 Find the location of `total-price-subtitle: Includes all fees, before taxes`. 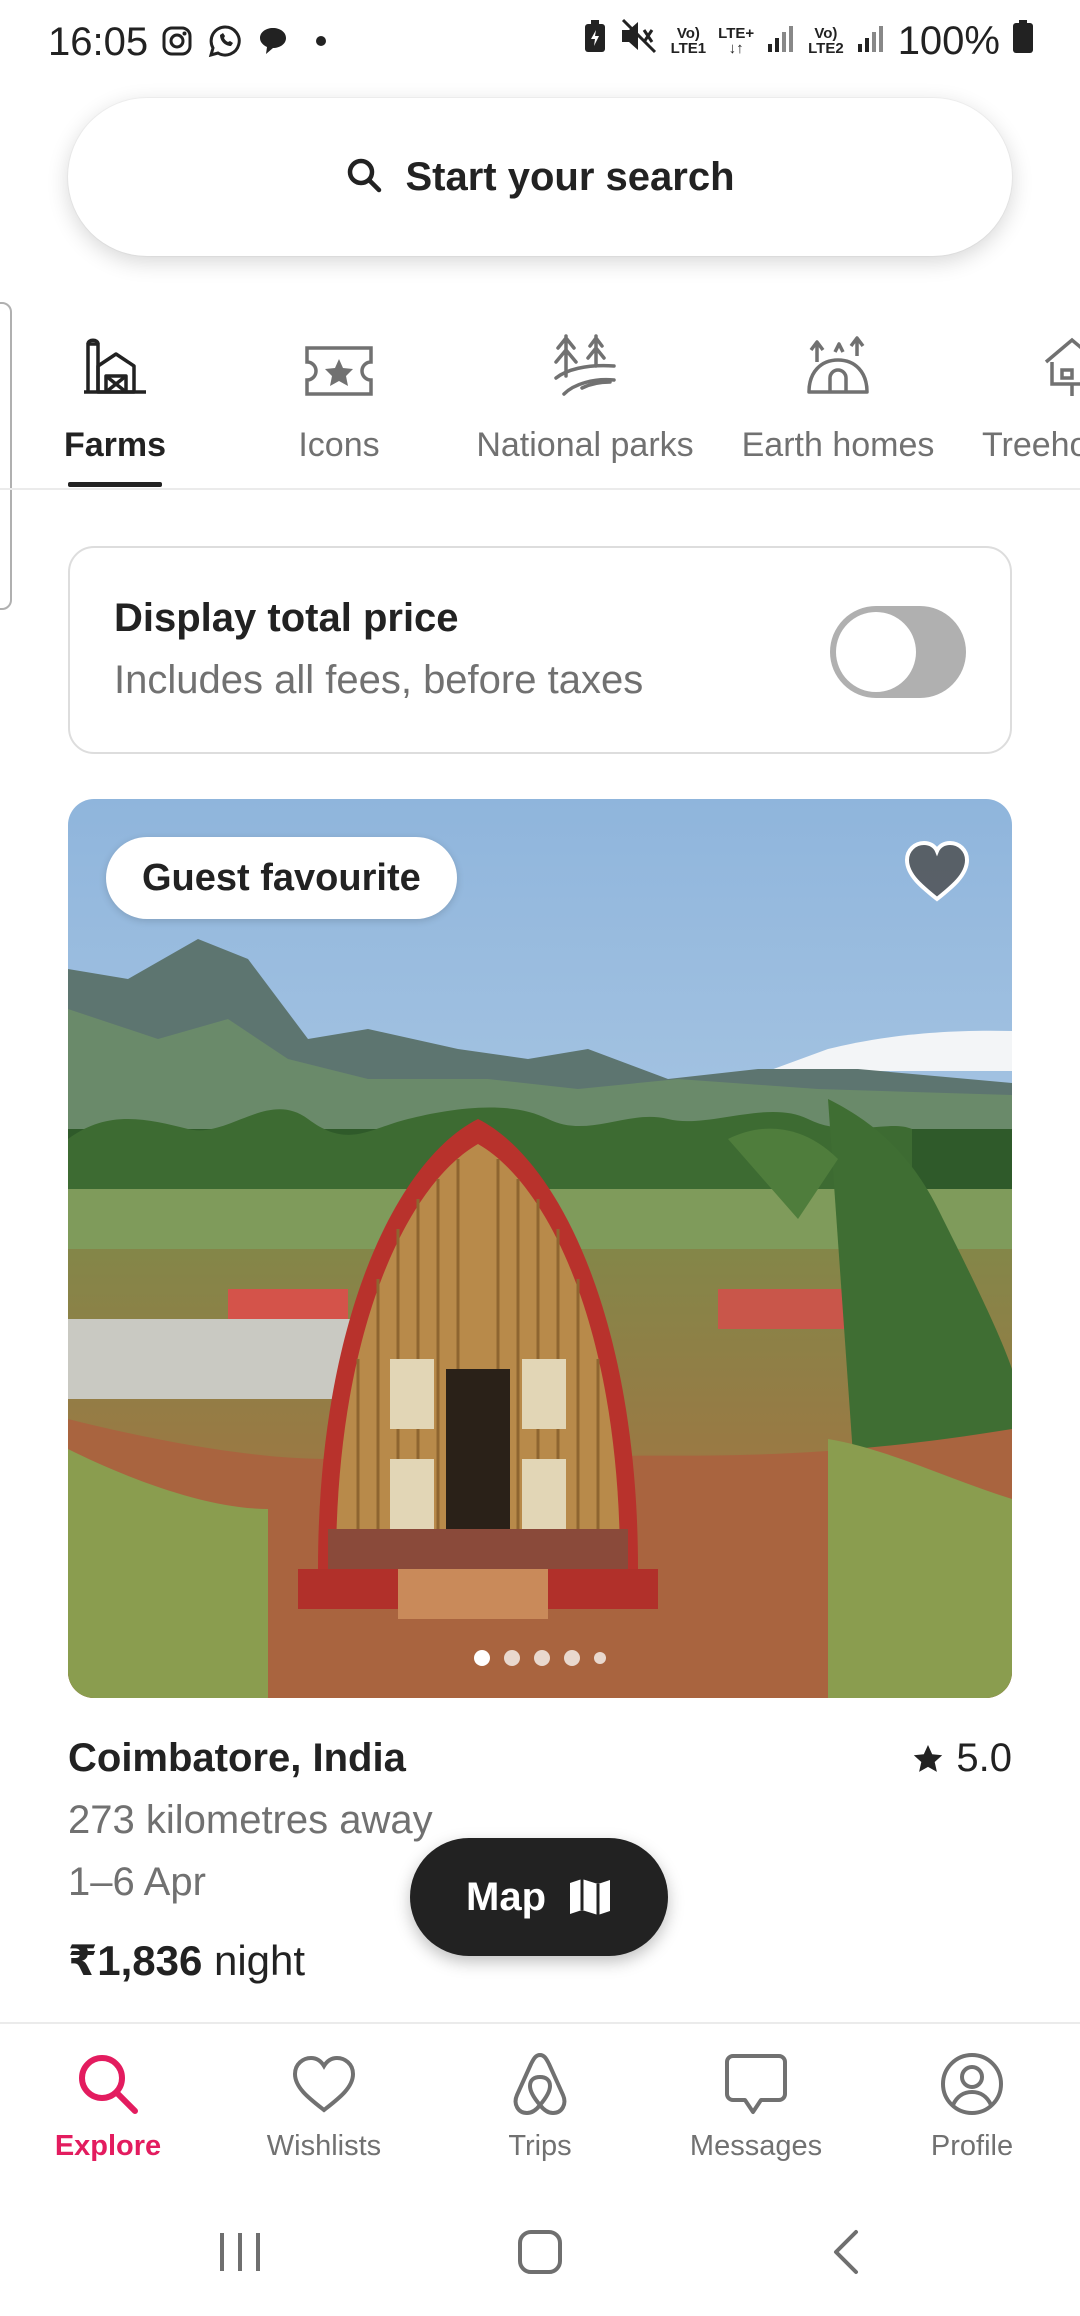

total-price-subtitle: Includes all fees, before taxes is located at coordinates (379, 680).